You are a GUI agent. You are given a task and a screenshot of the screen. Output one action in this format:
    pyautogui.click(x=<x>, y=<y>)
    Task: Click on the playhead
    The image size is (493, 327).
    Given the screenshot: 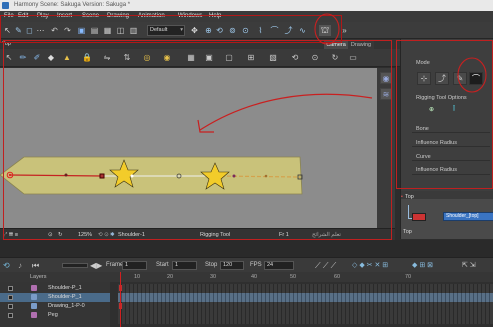 What is the action you would take?
    pyautogui.click(x=120, y=277)
    